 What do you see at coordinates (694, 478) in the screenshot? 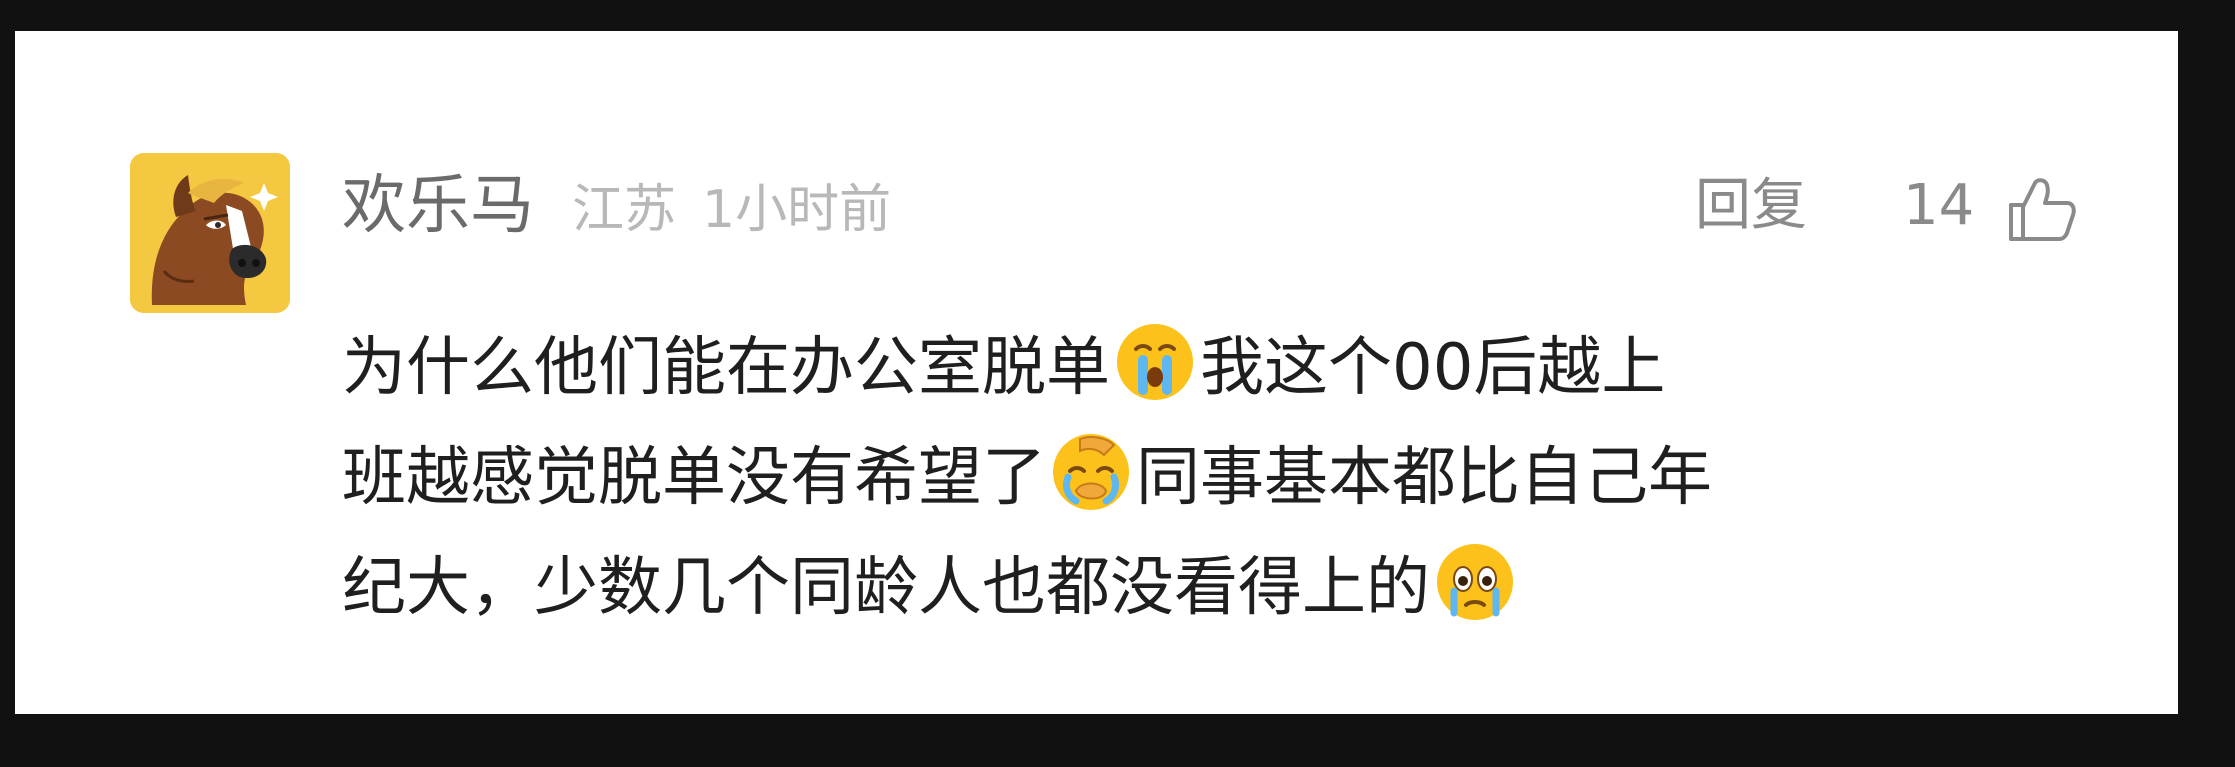
I see `comment-text-segment: 班越感觉脱单没有希望了` at bounding box center [694, 478].